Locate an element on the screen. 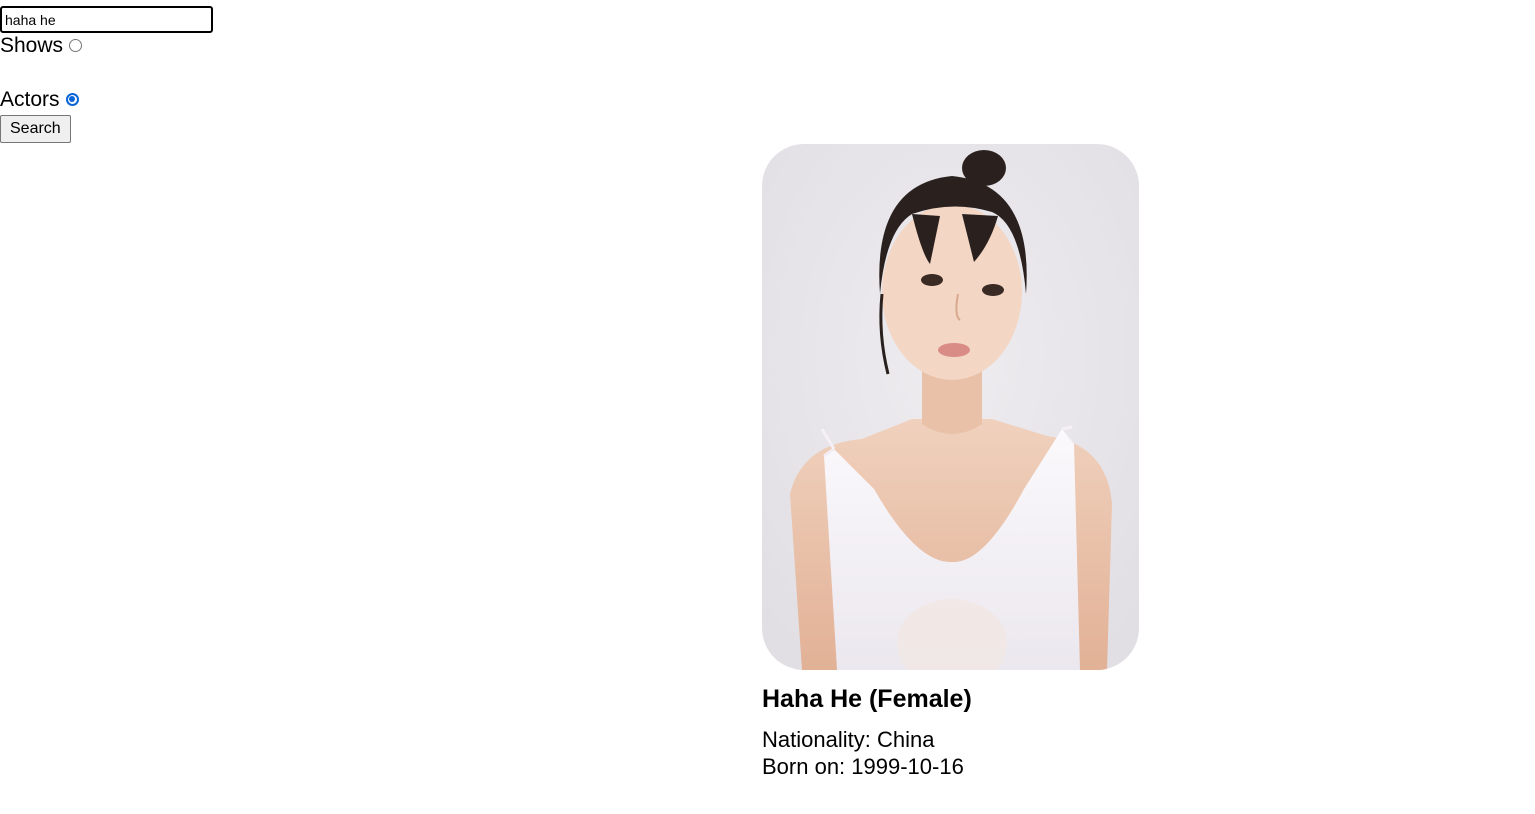 The width and height of the screenshot is (1535, 814). actor-birthdate: Born on: 1999-10-16 is located at coordinates (863, 766).